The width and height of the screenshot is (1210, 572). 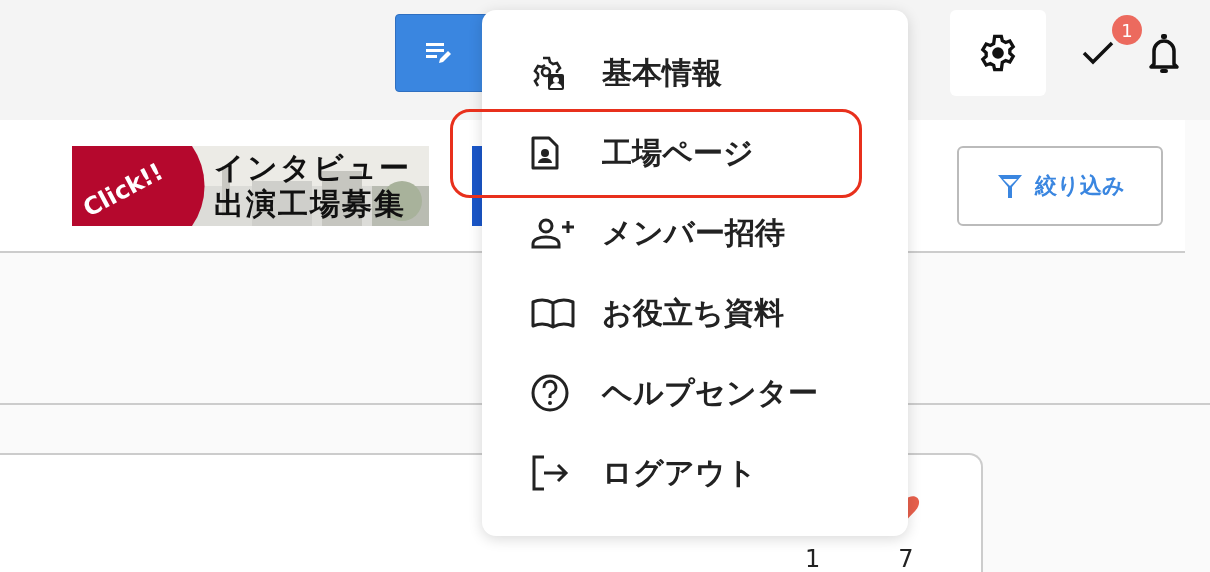 What do you see at coordinates (693, 312) in the screenshot?
I see `menu-item-label: お役立ち資料` at bounding box center [693, 312].